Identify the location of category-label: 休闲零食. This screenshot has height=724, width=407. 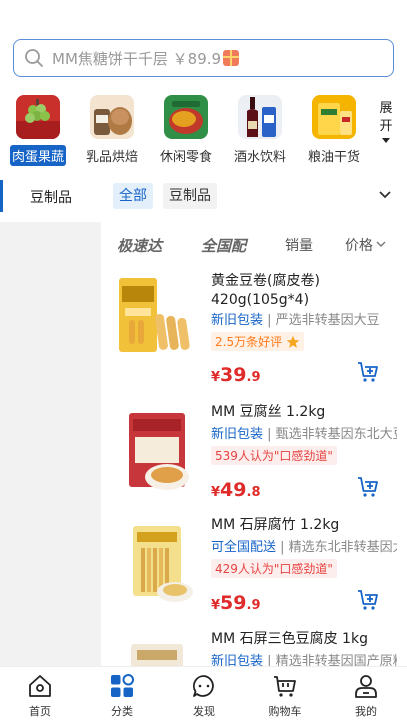
(185, 157).